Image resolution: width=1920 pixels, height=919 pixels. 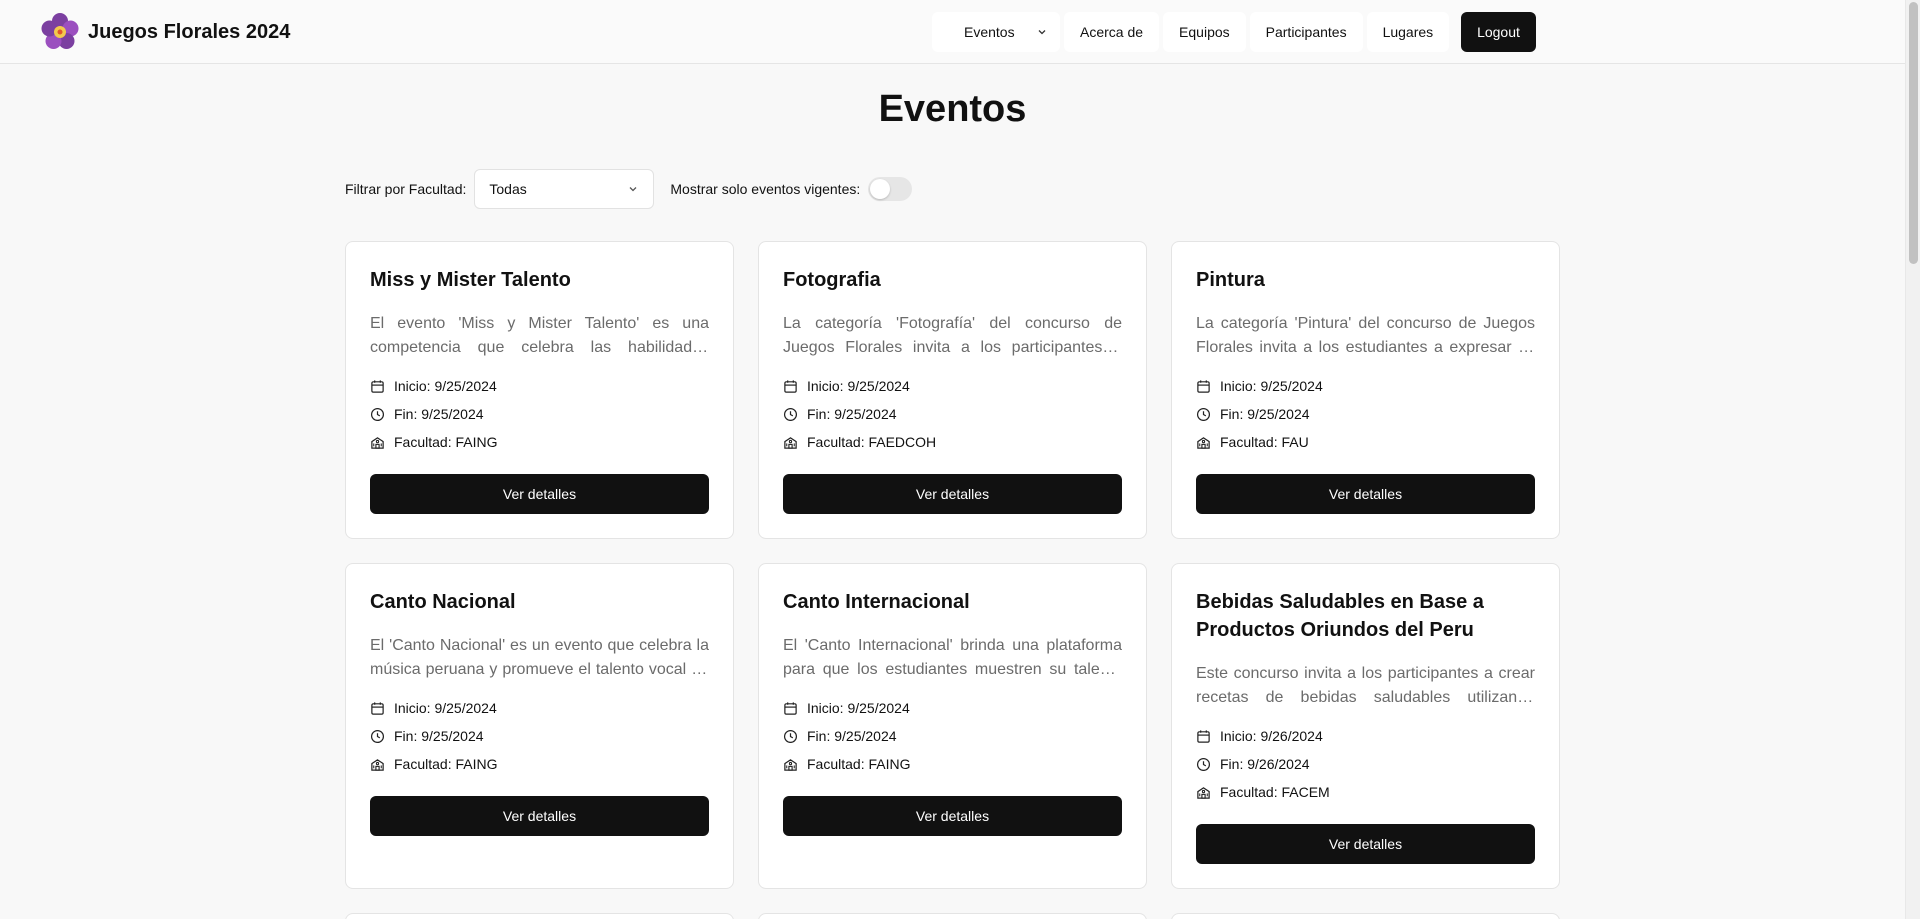 What do you see at coordinates (1408, 32) in the screenshot?
I see `nav-lugares: Lugares` at bounding box center [1408, 32].